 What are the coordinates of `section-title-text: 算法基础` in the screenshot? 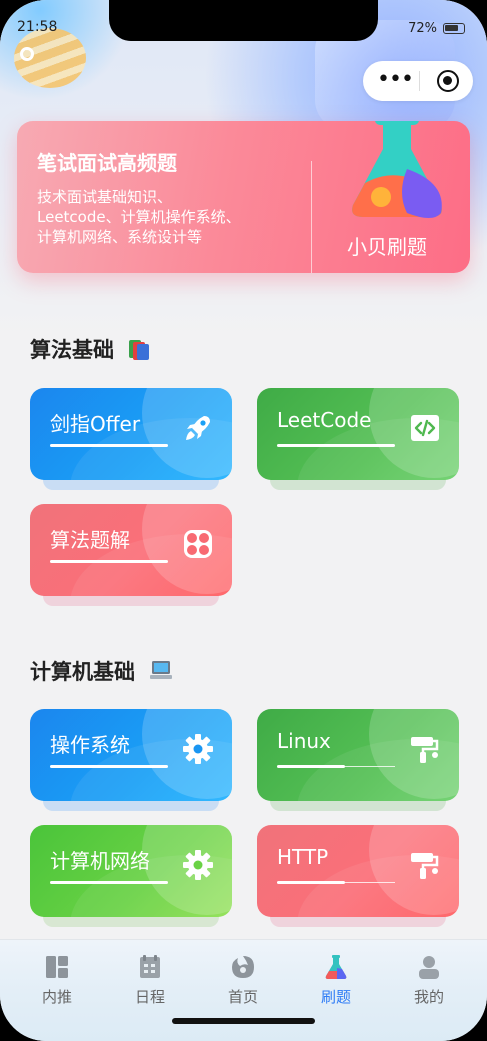 It's located at (72, 350).